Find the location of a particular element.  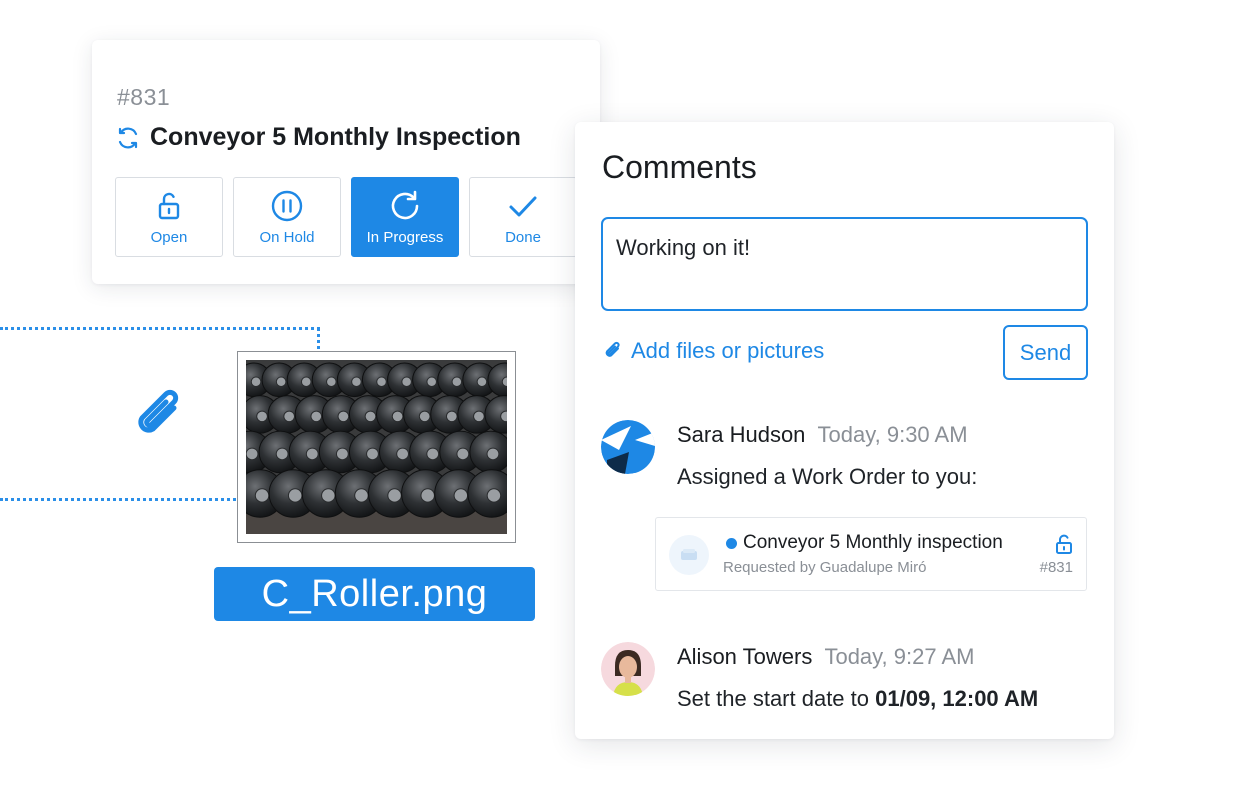

status-in-progress-label: In Progress is located at coordinates (405, 237).